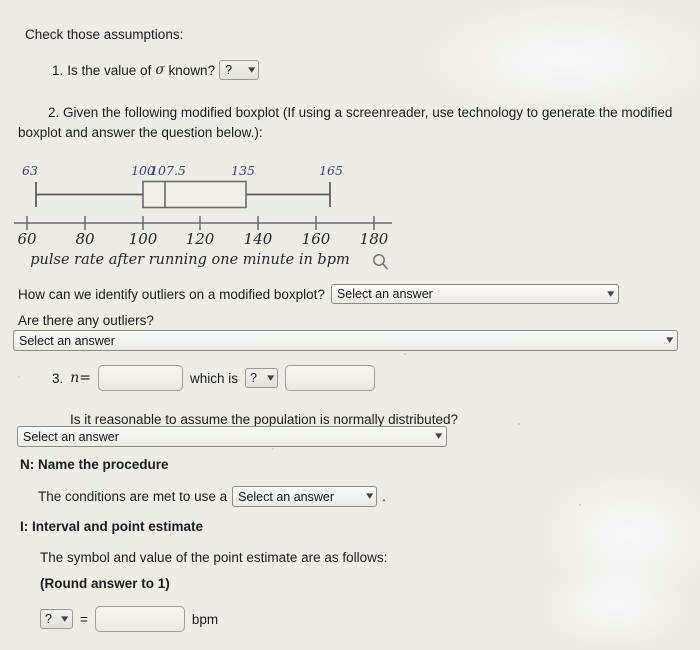  What do you see at coordinates (232, 436) in the screenshot?
I see `normal-distribution-select: Select an answer ▾` at bounding box center [232, 436].